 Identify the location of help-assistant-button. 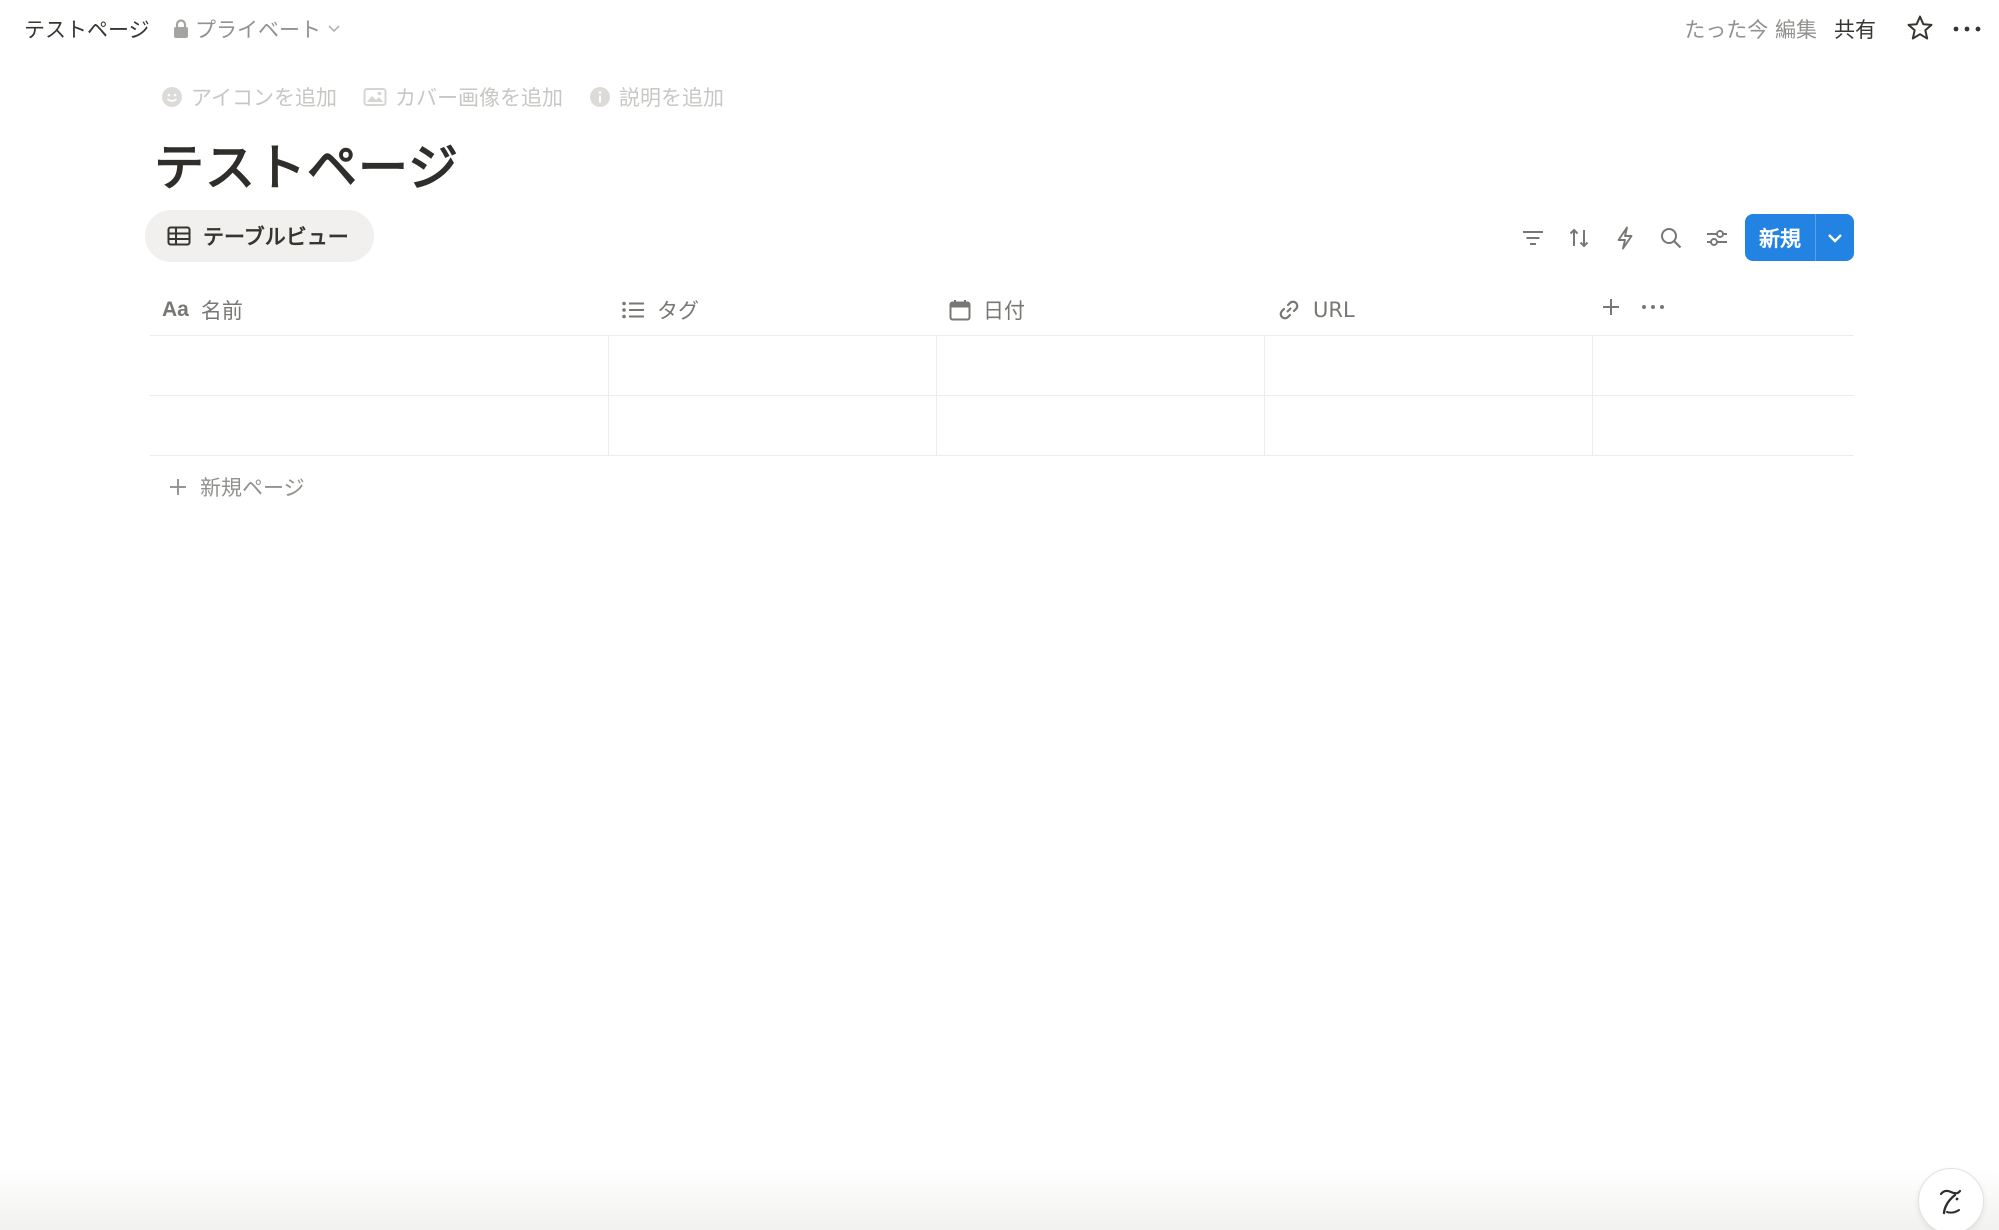
(1951, 1199).